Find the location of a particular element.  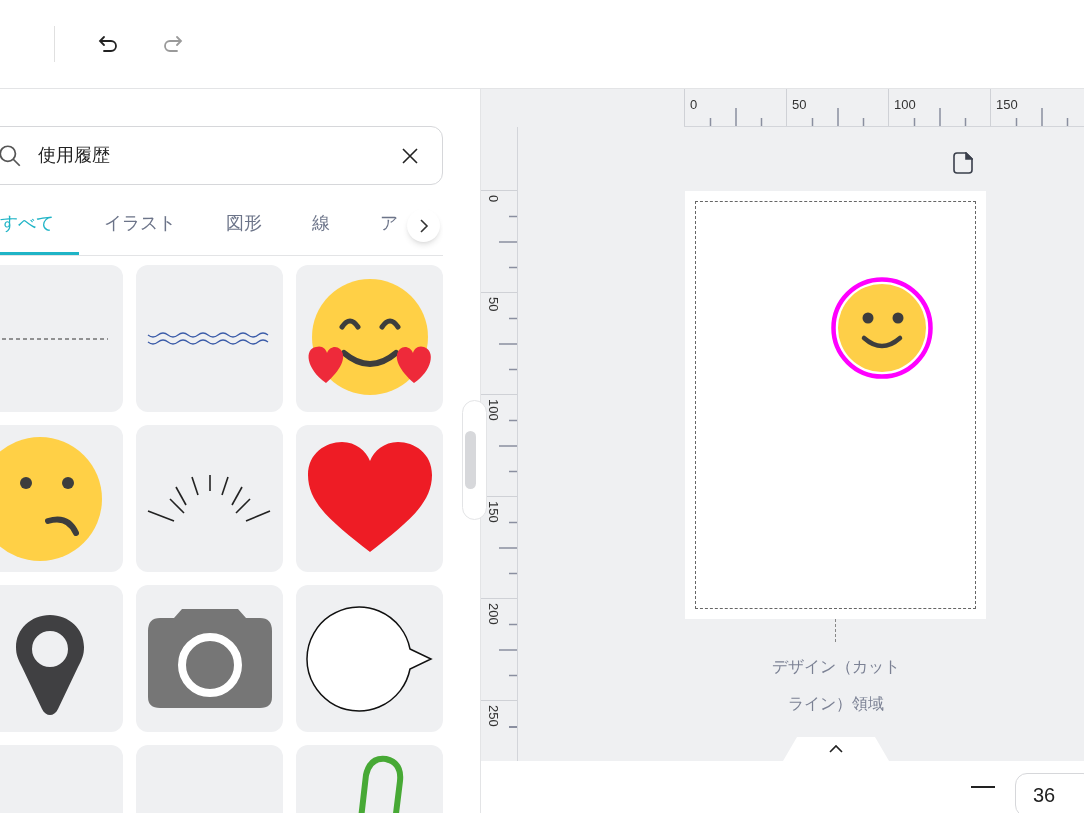

search-field: 使用履歴 is located at coordinates (221, 155).